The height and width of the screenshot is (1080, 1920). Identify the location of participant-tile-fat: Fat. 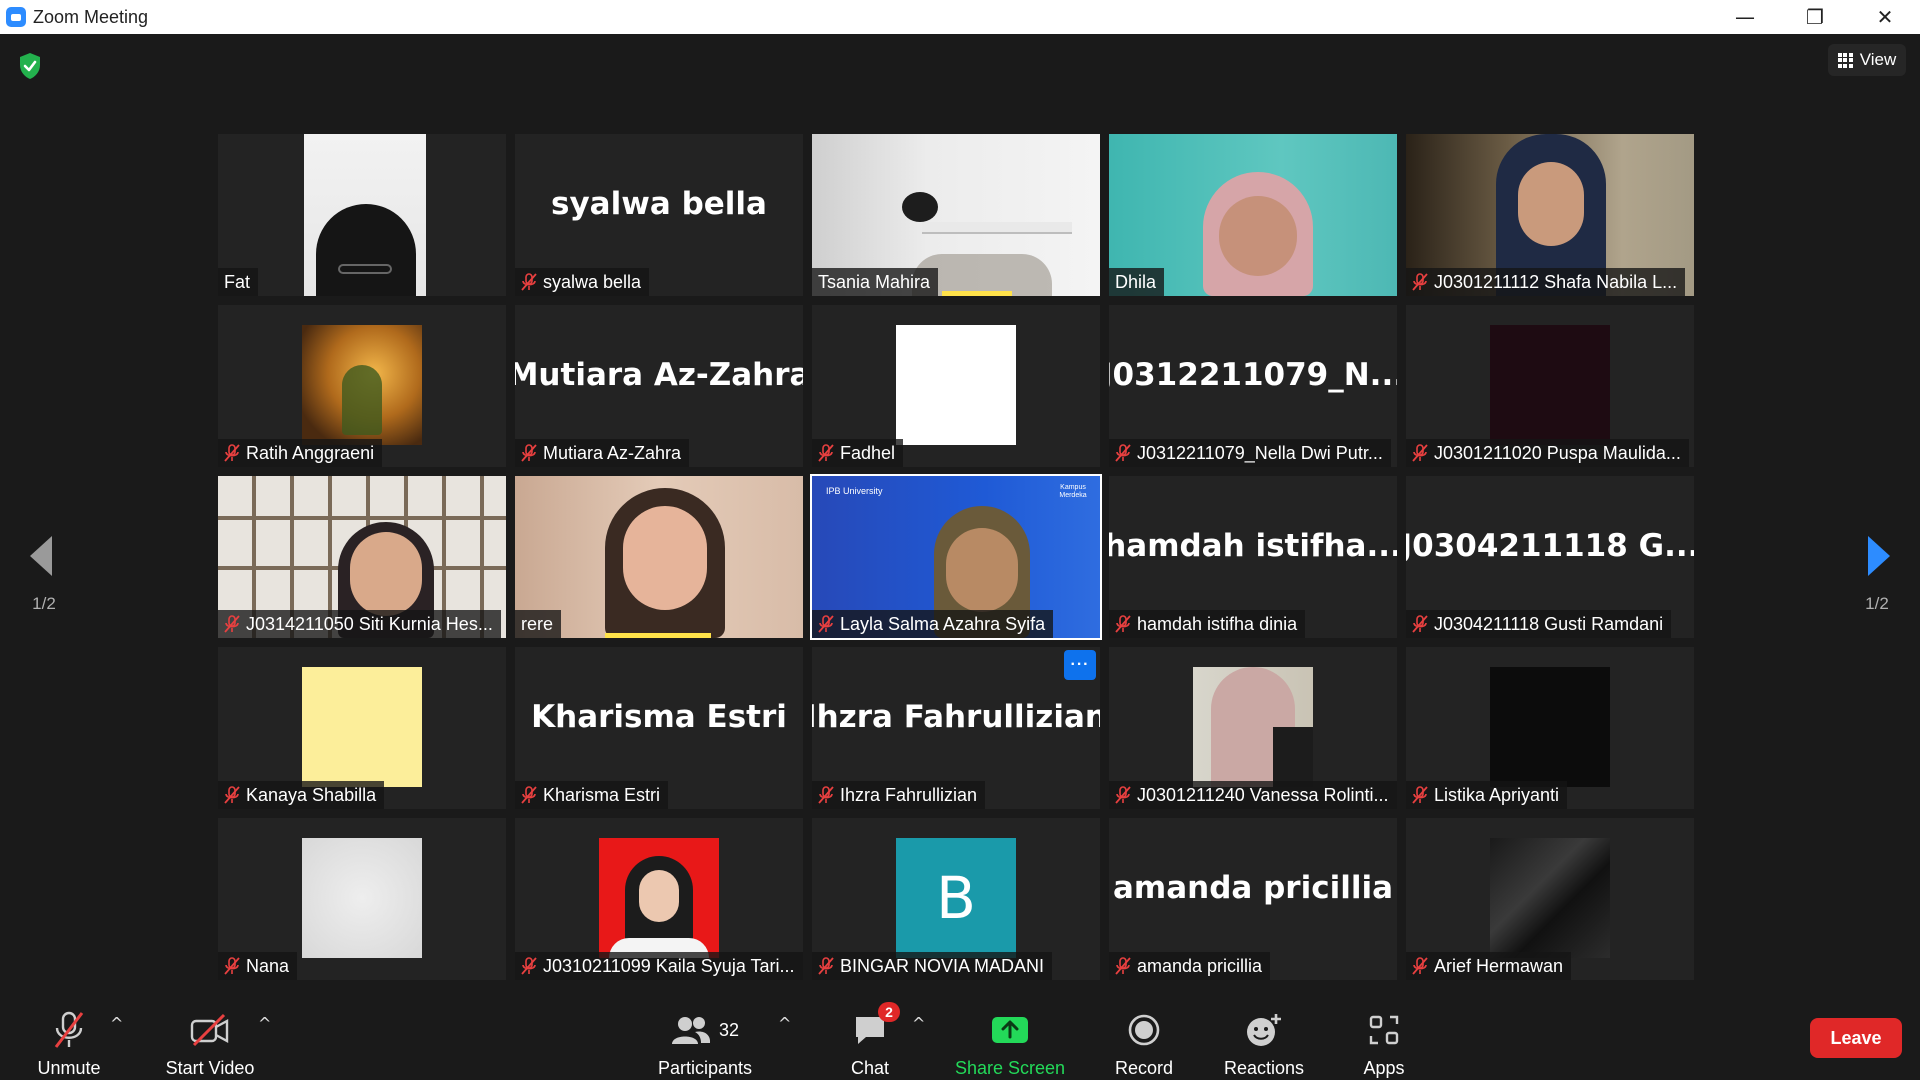
(362, 215).